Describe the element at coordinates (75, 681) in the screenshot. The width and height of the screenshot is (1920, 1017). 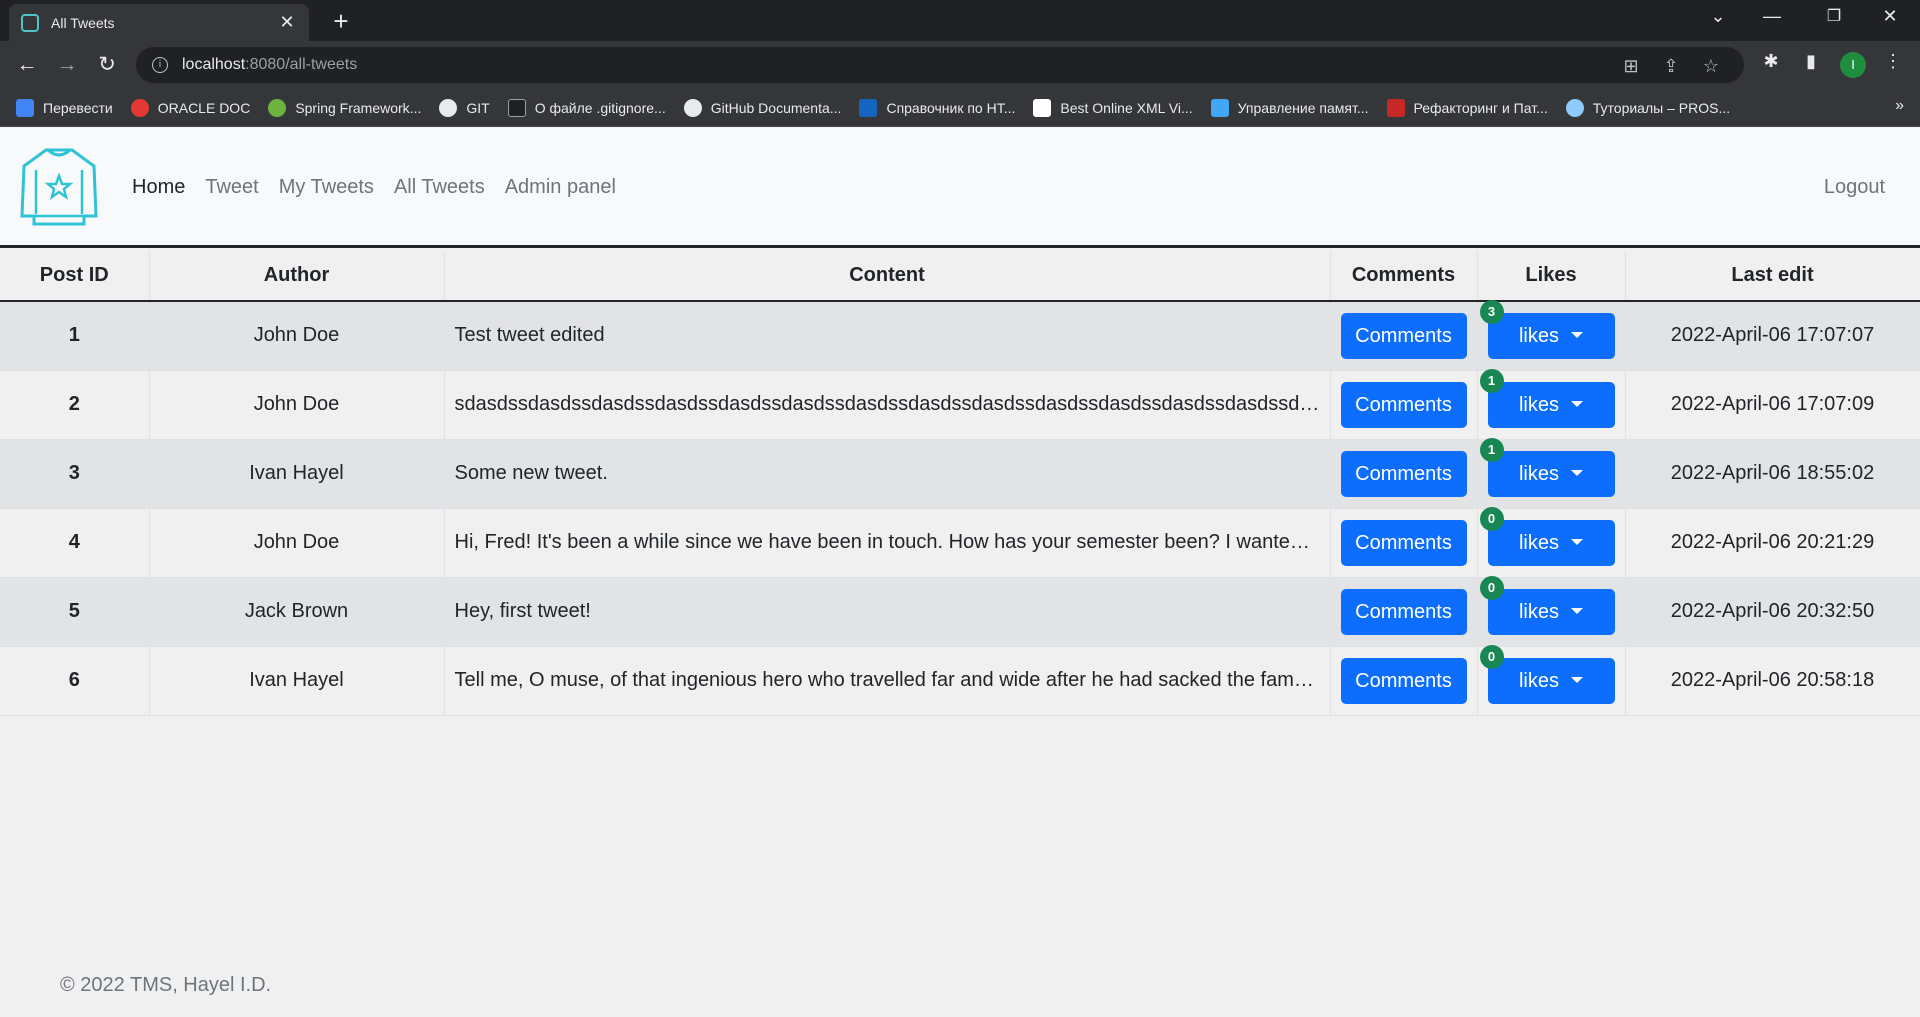
I see `post-id-cell: 6` at that location.